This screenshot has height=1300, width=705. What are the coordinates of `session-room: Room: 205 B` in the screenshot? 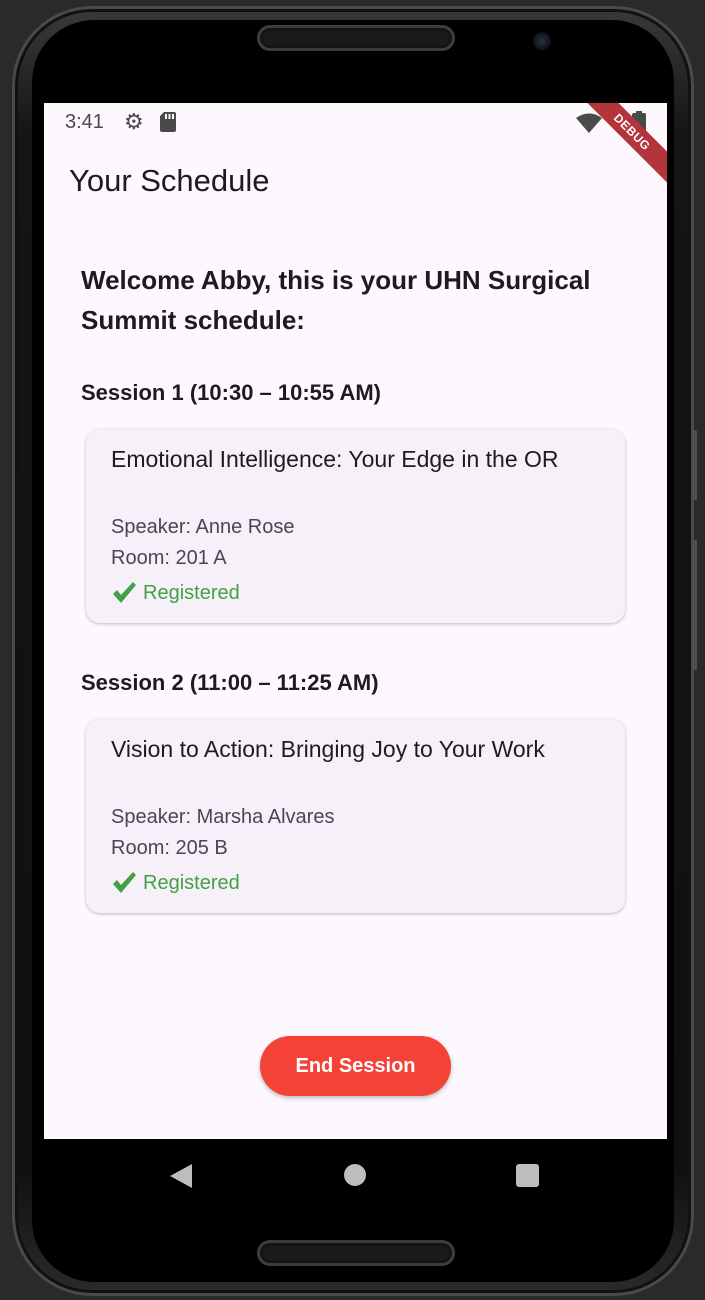 It's located at (169, 848).